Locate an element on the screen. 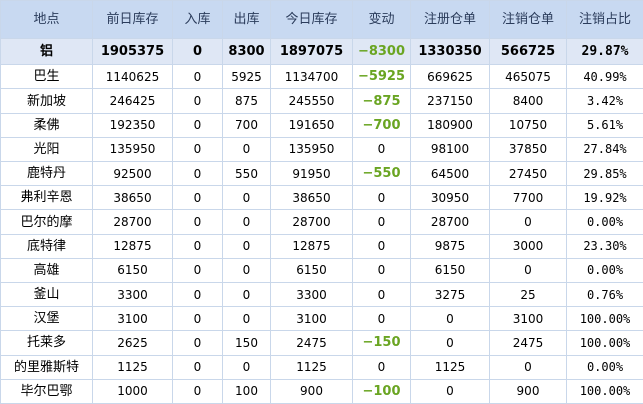  cell-registered: 98100 is located at coordinates (450, 149).